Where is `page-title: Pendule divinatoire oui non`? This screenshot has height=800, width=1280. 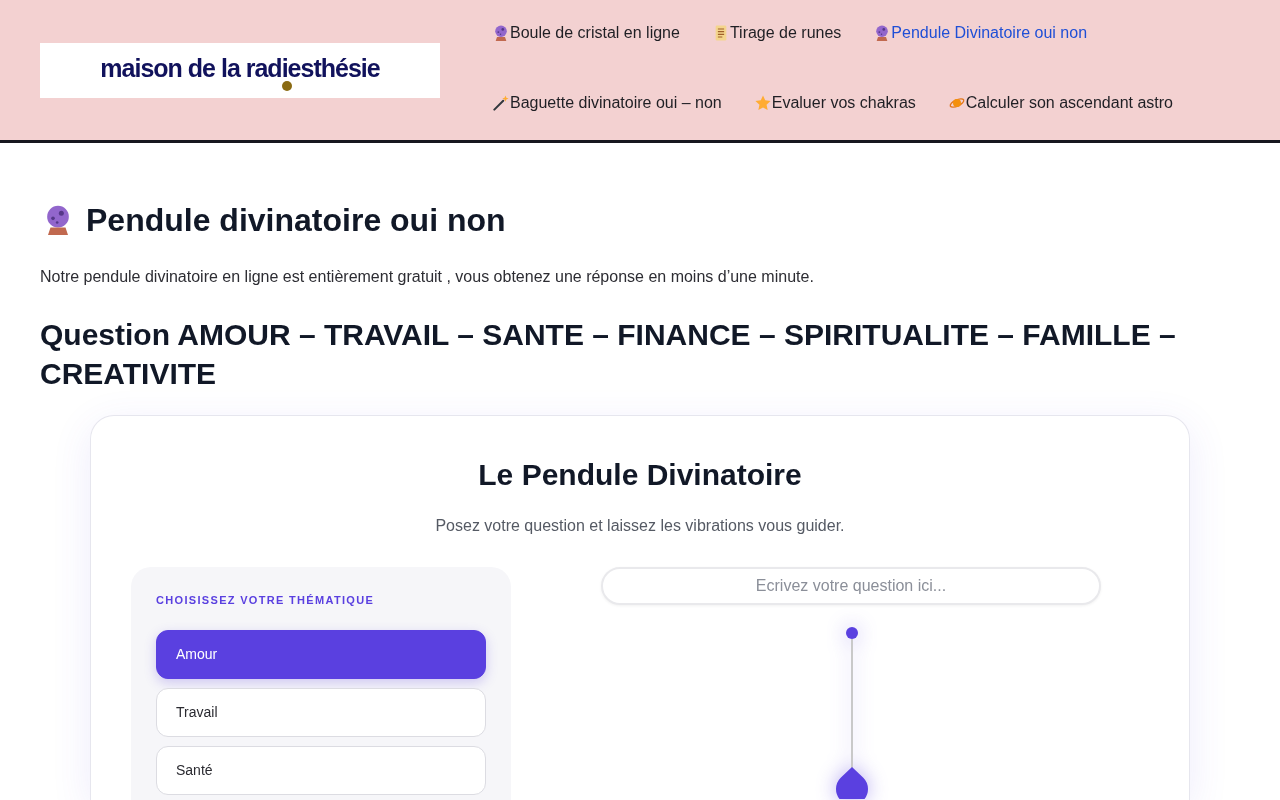 page-title: Pendule divinatoire oui non is located at coordinates (296, 220).